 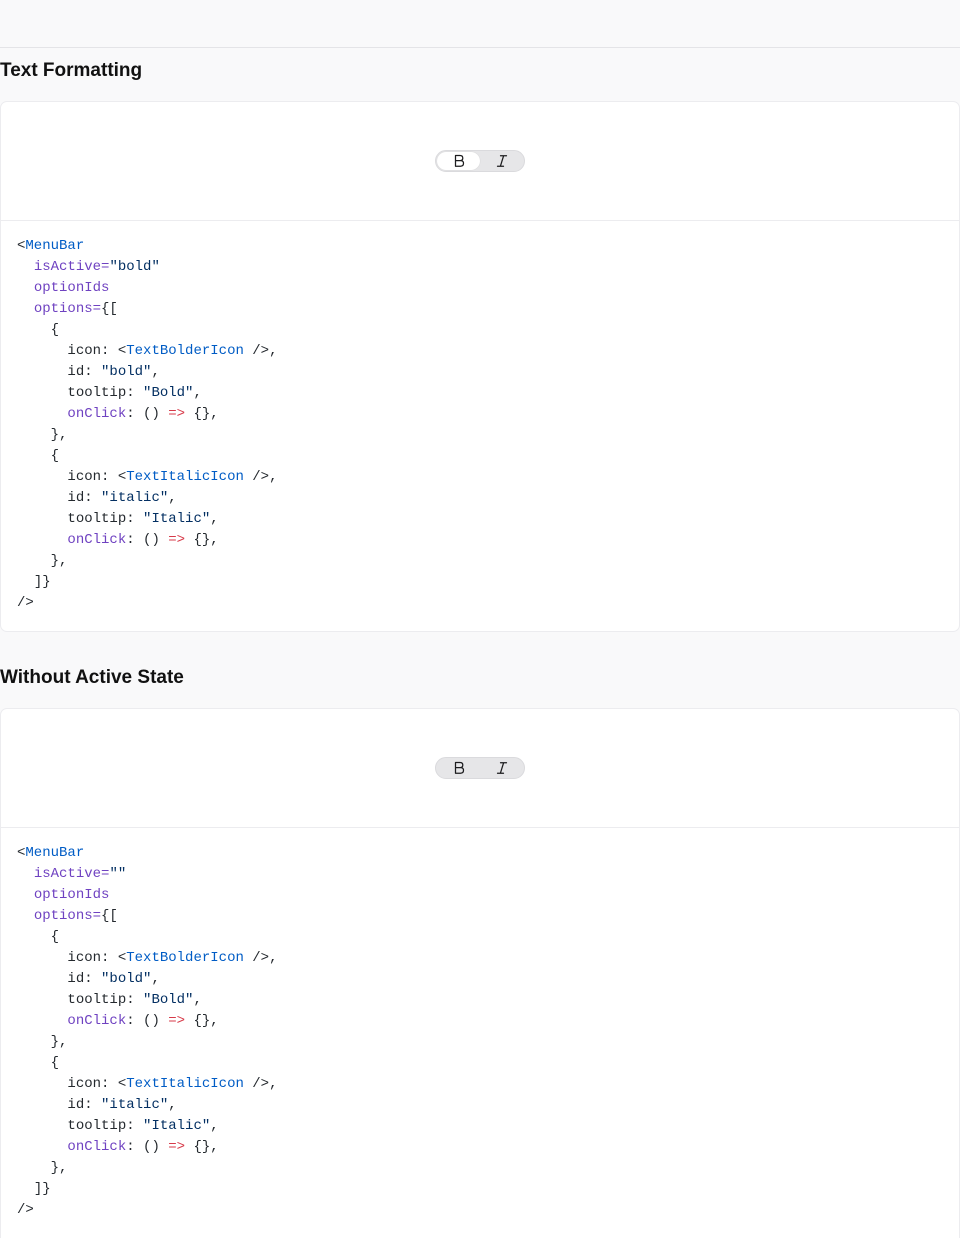 What do you see at coordinates (71, 70) in the screenshot?
I see `section-title-text-formatting: Text Formatting` at bounding box center [71, 70].